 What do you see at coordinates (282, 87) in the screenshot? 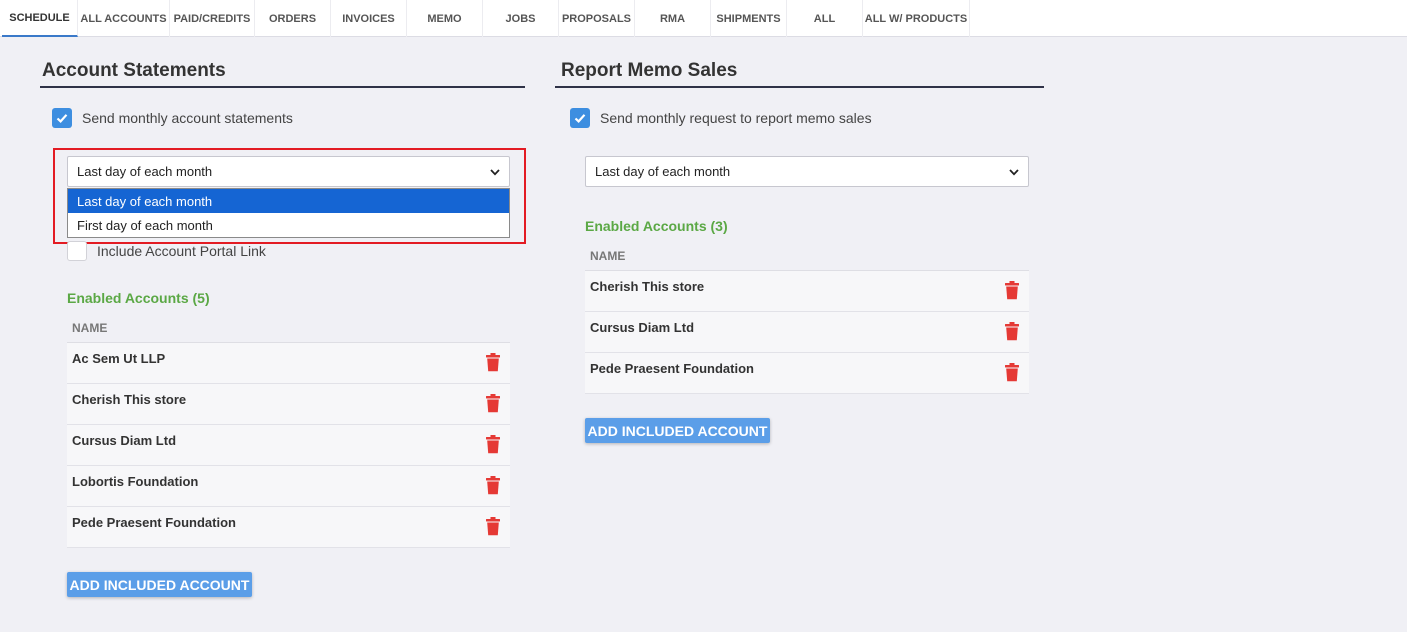
I see `statements-title-rule` at bounding box center [282, 87].